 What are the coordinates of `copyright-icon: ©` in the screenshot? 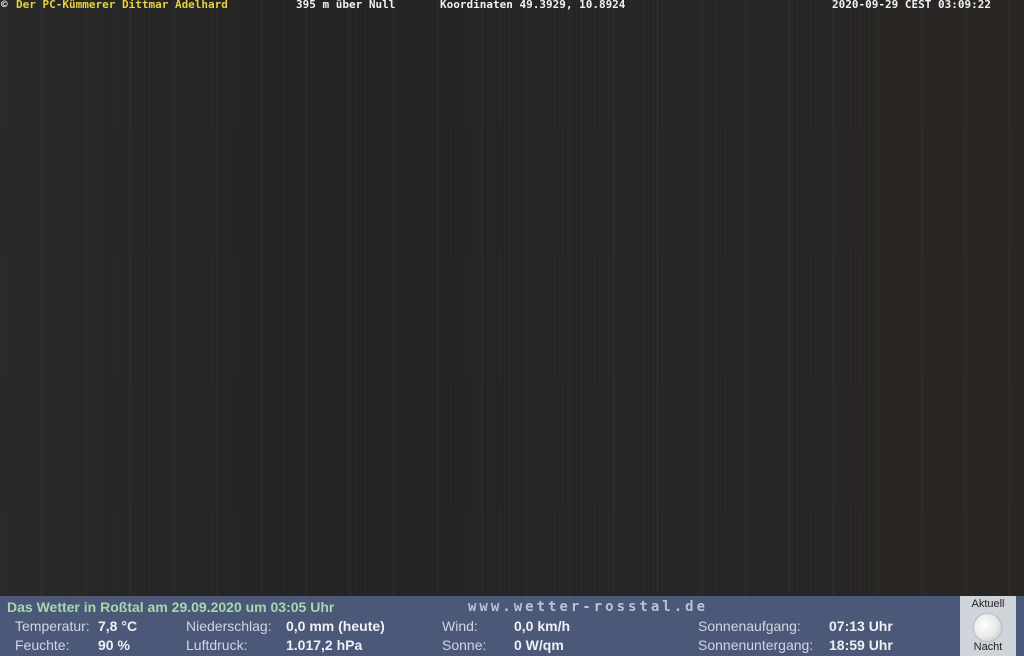 It's located at (4, 5).